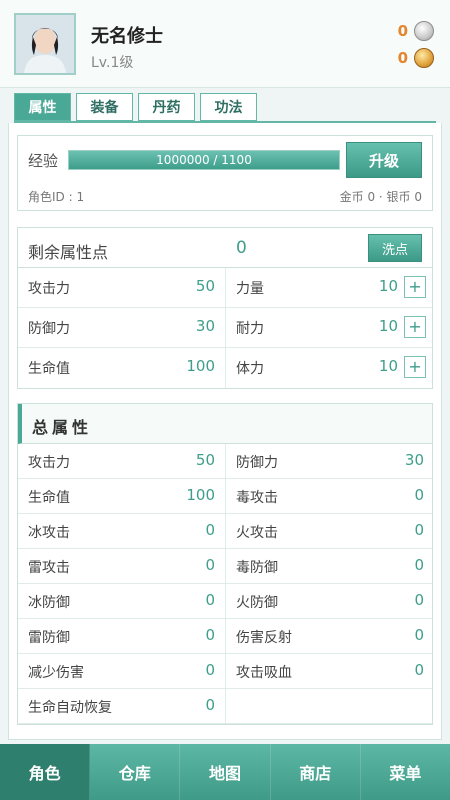  Describe the element at coordinates (205, 286) in the screenshot. I see `attack-value: 50` at that location.